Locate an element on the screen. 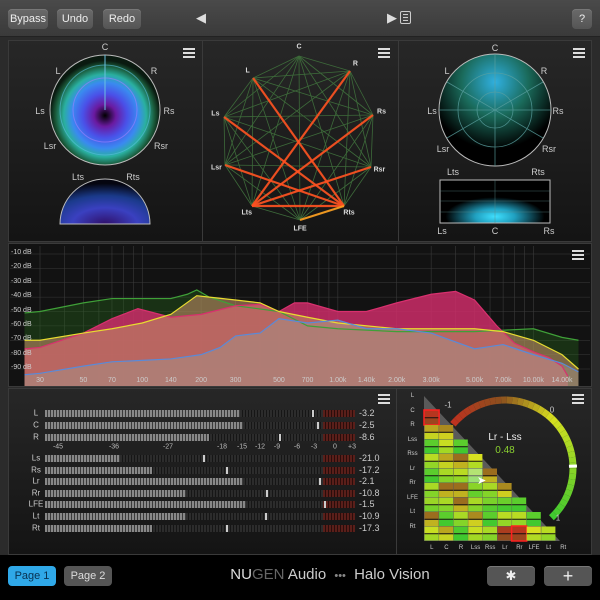 The width and height of the screenshot is (600, 600). meter-peak-value: -2.5 is located at coordinates (367, 425).